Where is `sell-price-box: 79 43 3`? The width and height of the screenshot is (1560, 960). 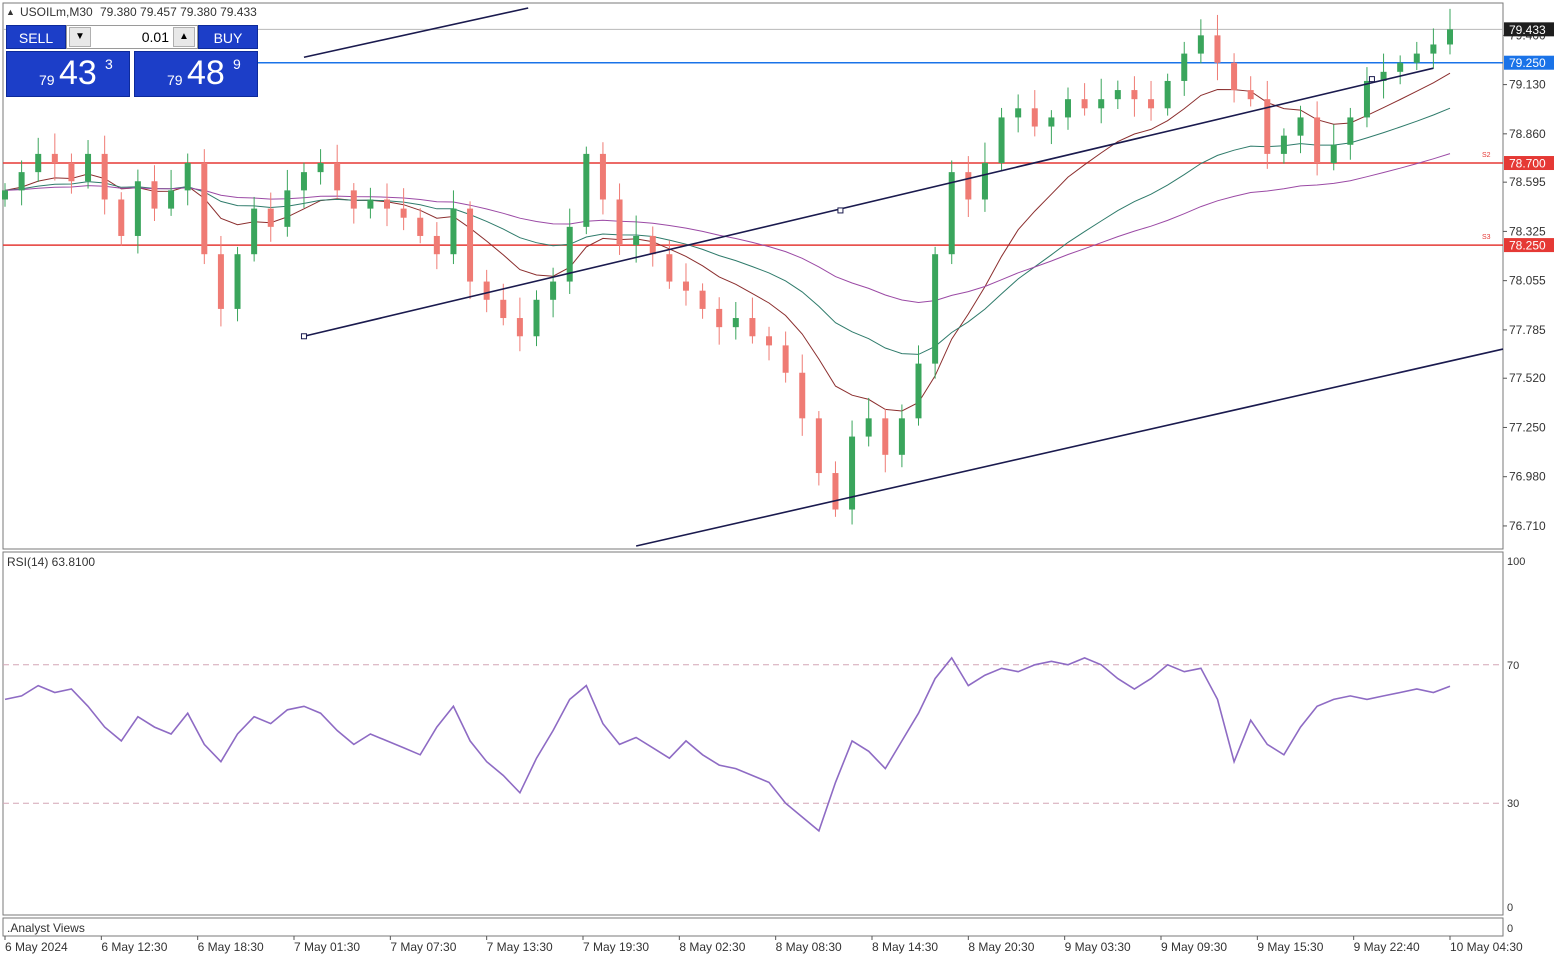
sell-price-box: 79 43 3 is located at coordinates (68, 74).